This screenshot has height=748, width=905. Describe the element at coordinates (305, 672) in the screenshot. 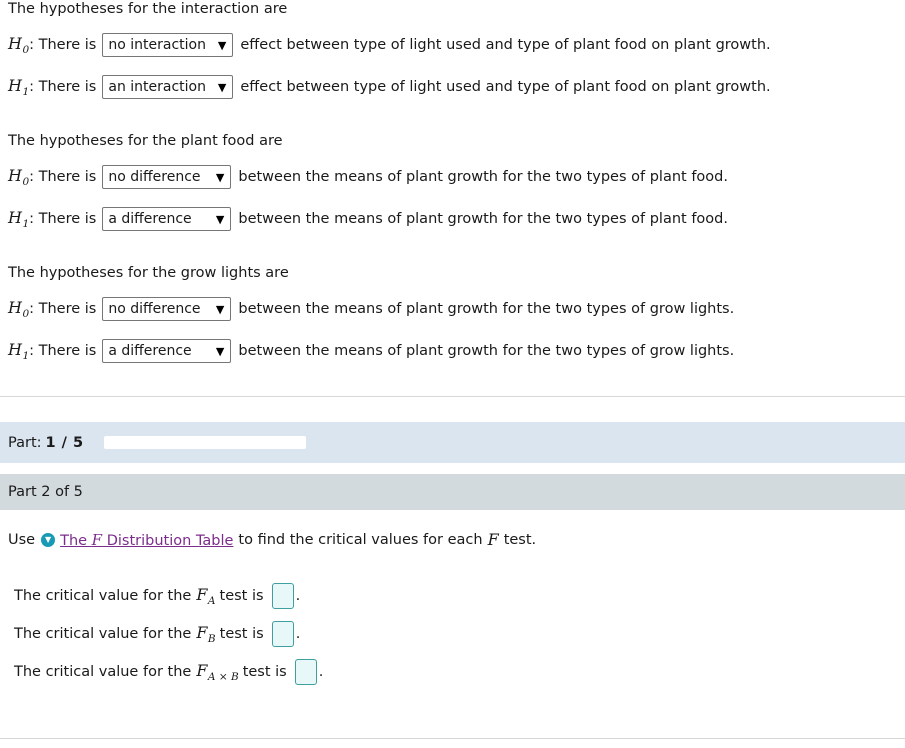

I see `critical-value-input-faxb` at that location.